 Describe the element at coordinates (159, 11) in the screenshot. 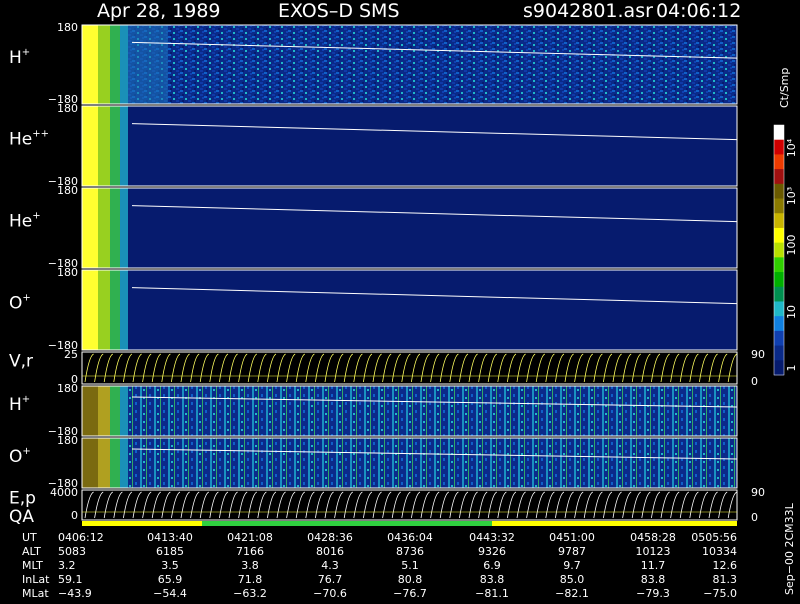

I see `header-date: Apr 28, 1989` at that location.